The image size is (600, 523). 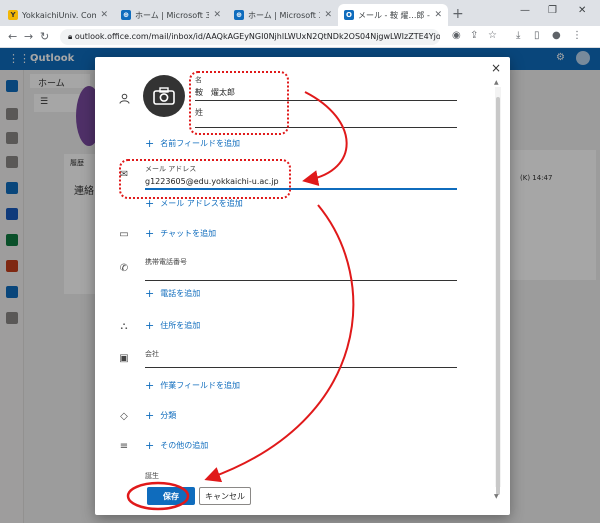 I want to click on lock-icon: 🔒︎, so click(x=71, y=36).